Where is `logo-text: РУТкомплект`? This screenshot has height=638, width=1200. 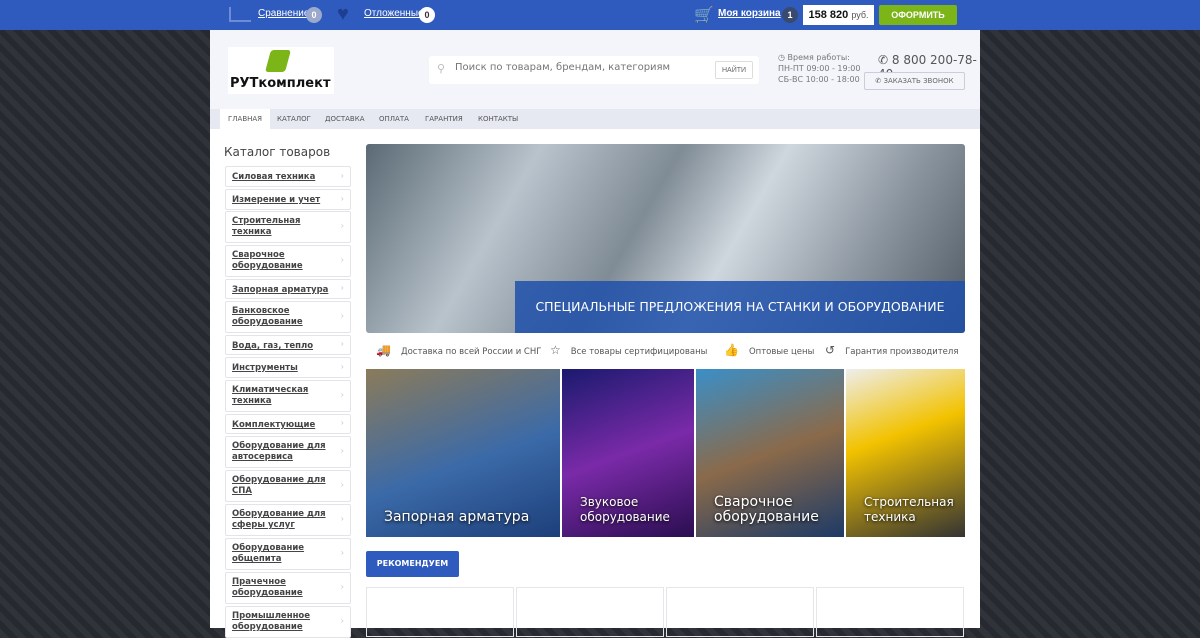 logo-text: РУТкомплект is located at coordinates (280, 83).